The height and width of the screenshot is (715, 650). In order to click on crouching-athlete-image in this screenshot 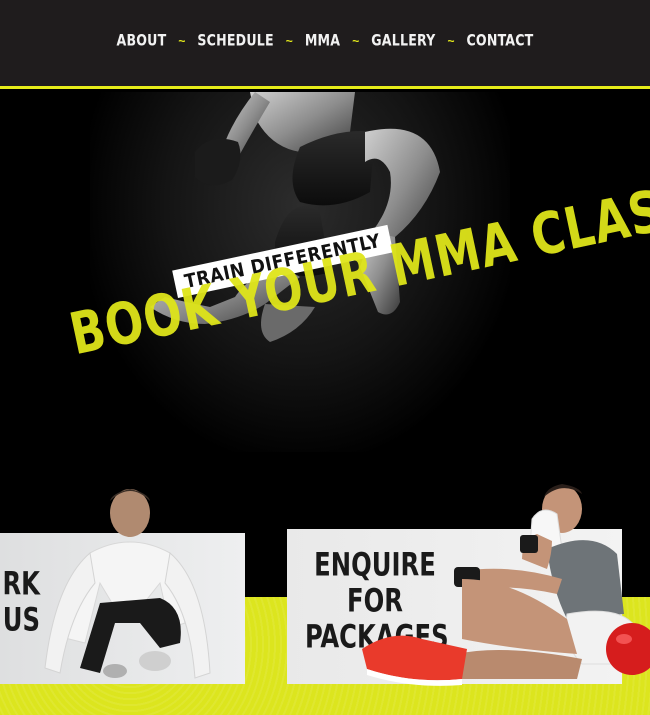, I will do `click(127, 584)`.